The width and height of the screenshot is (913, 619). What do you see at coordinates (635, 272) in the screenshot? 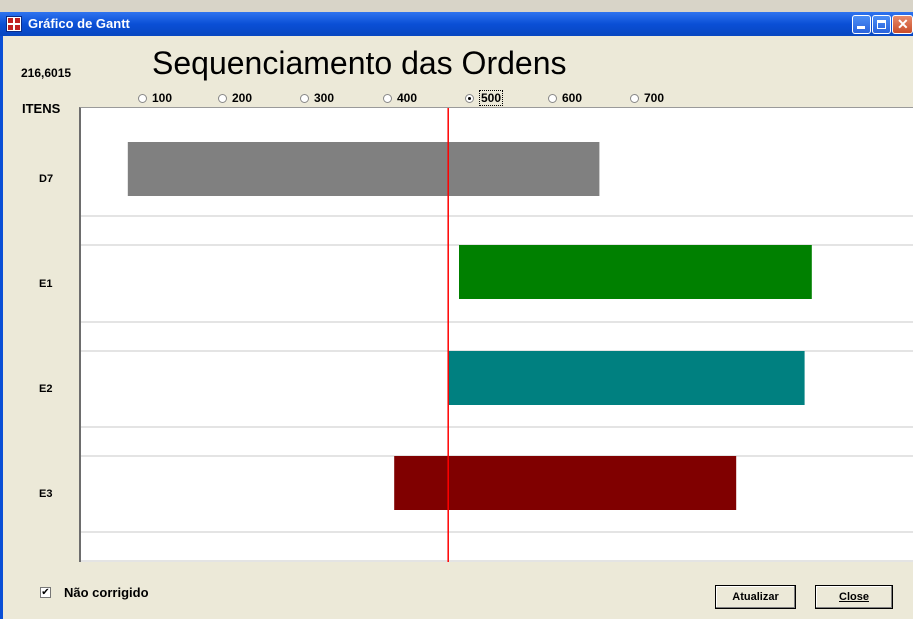
I see `gantt-bar-e1` at bounding box center [635, 272].